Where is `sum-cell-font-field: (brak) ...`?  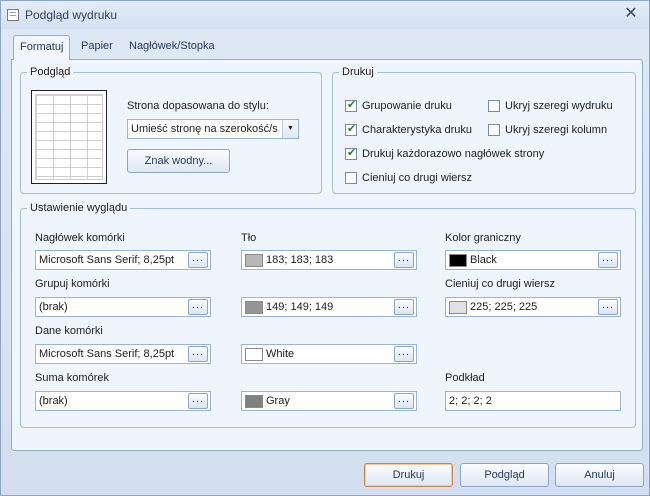 sum-cell-font-field: (brak) ... is located at coordinates (123, 401).